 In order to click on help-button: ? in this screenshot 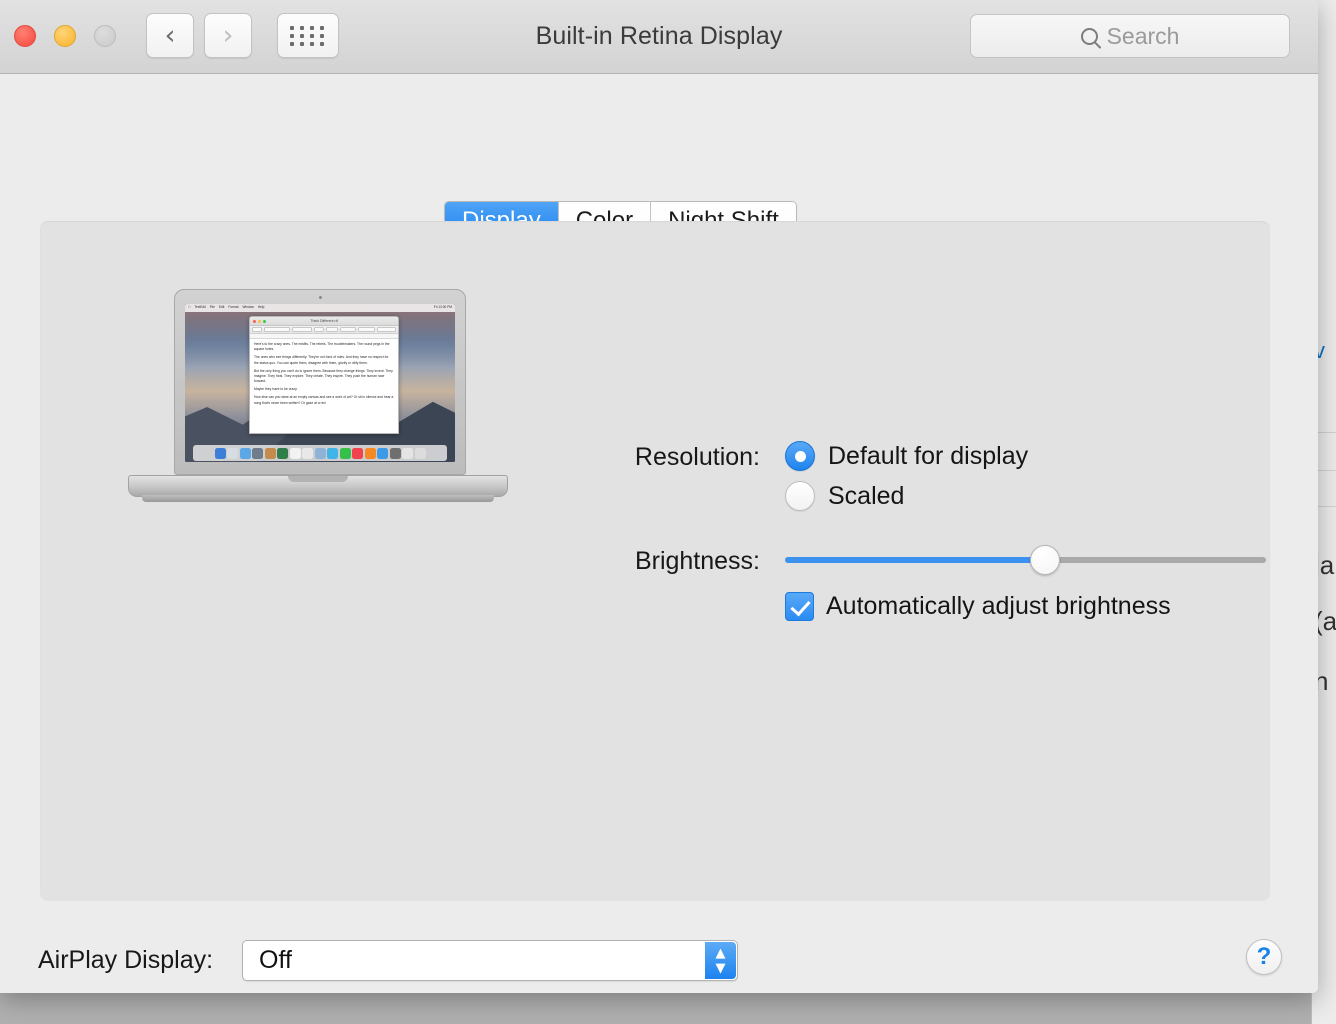, I will do `click(1264, 957)`.